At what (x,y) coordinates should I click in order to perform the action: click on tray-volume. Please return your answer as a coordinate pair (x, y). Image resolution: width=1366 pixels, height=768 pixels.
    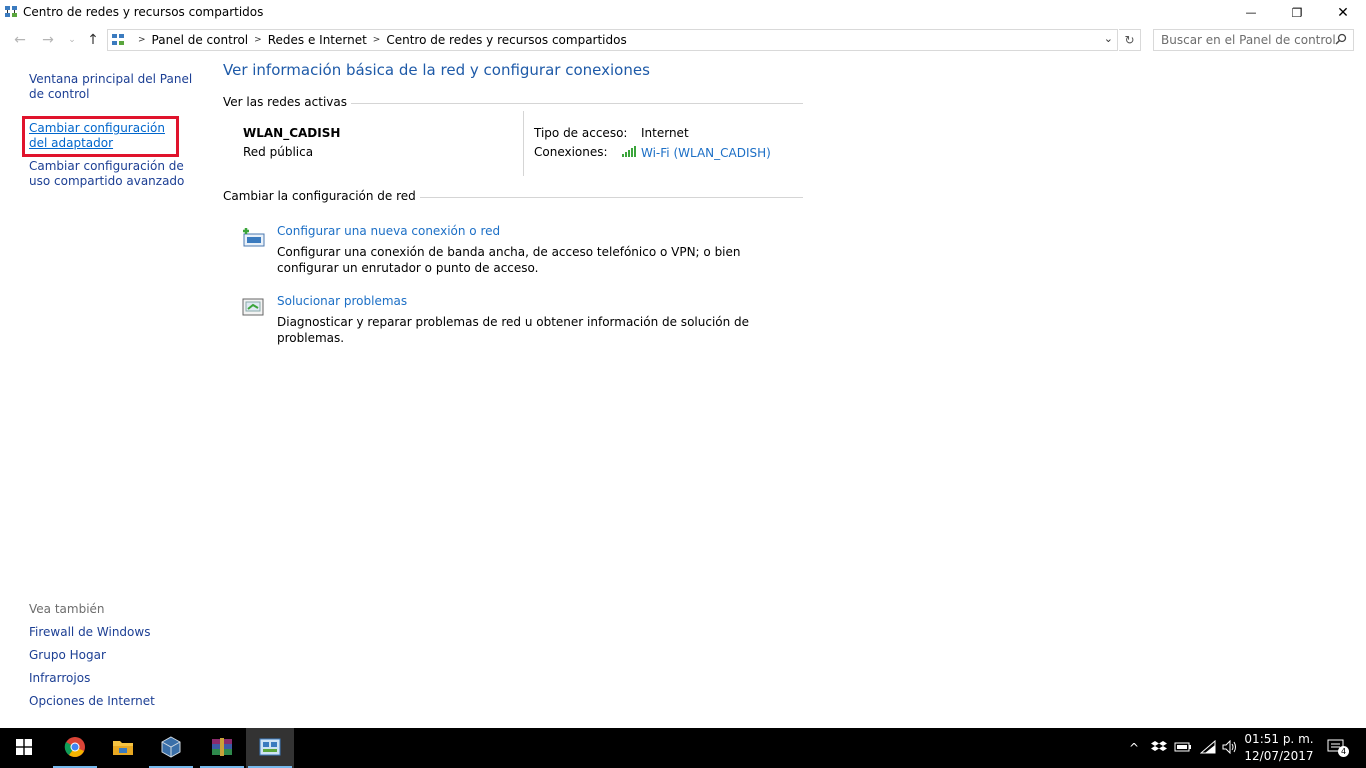
    Looking at the image, I should click on (1230, 748).